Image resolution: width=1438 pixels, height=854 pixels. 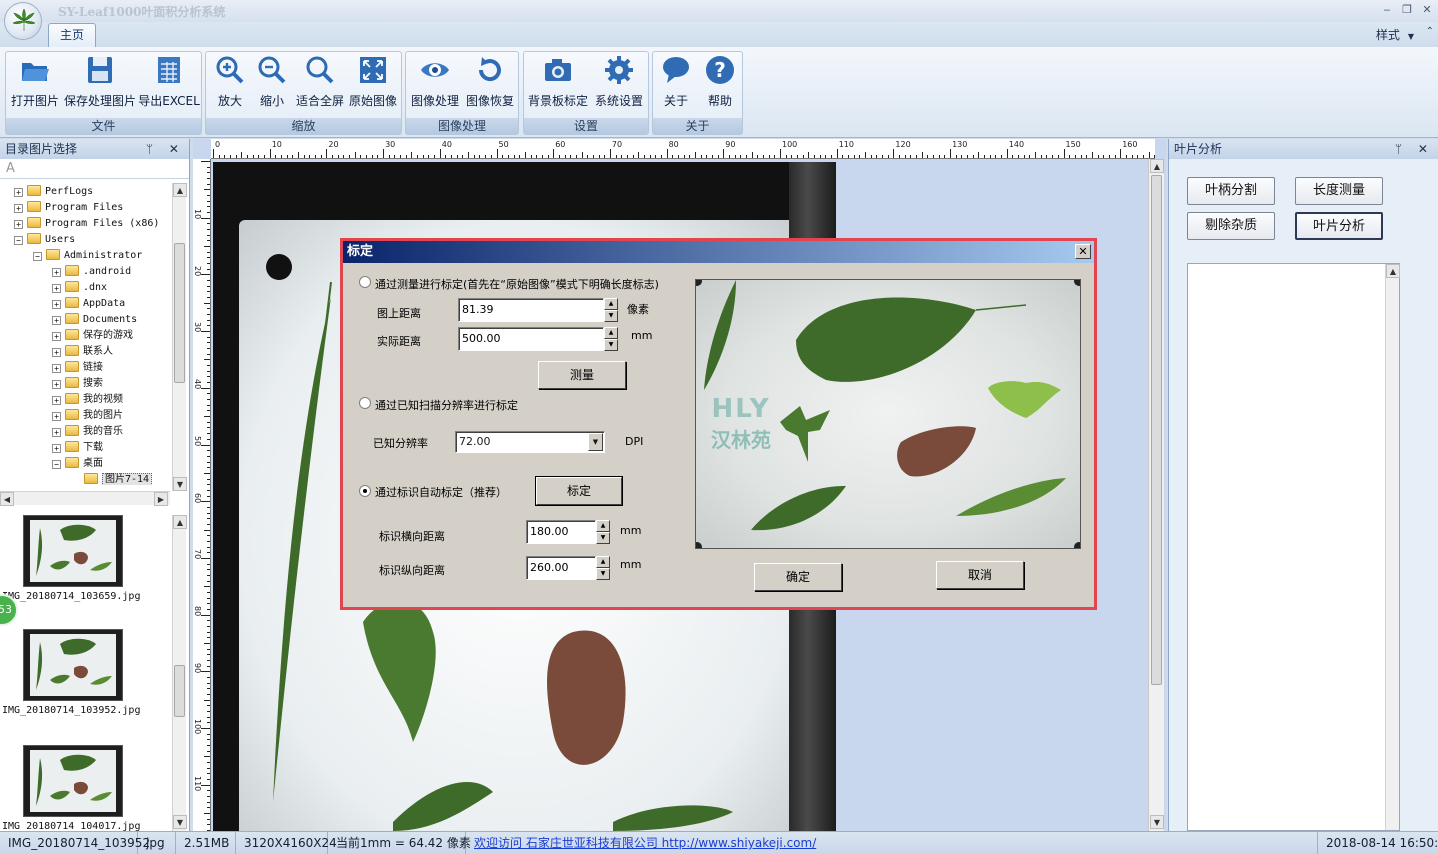 What do you see at coordinates (87, 400) in the screenshot?
I see `tree-item: + 我的视频` at bounding box center [87, 400].